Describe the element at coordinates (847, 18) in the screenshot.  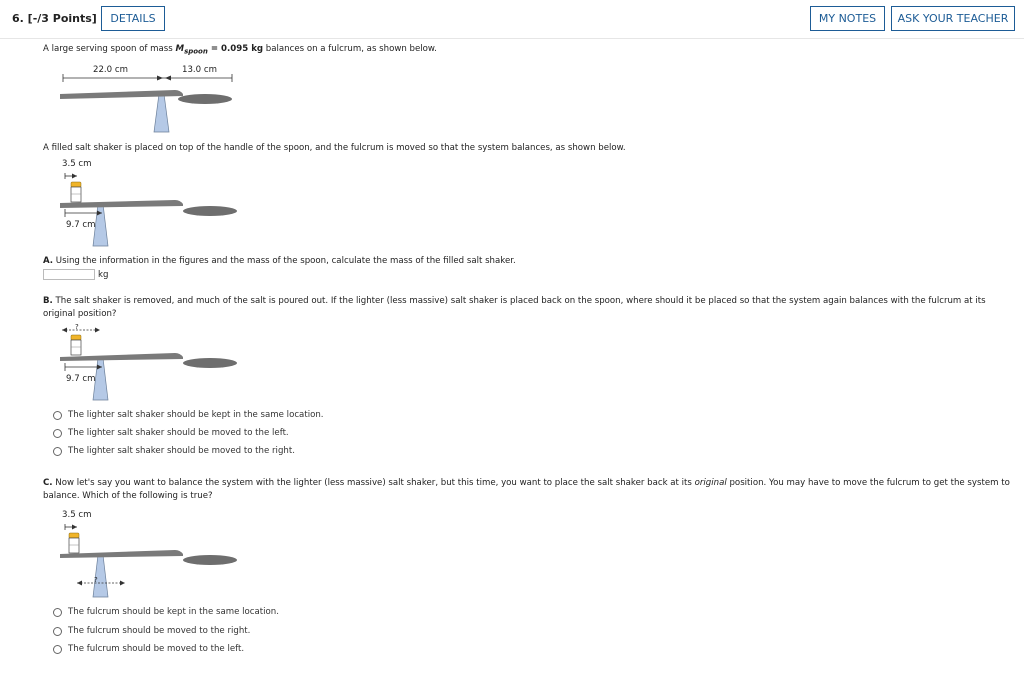
I see `my-notes-button: MY NOTES` at that location.